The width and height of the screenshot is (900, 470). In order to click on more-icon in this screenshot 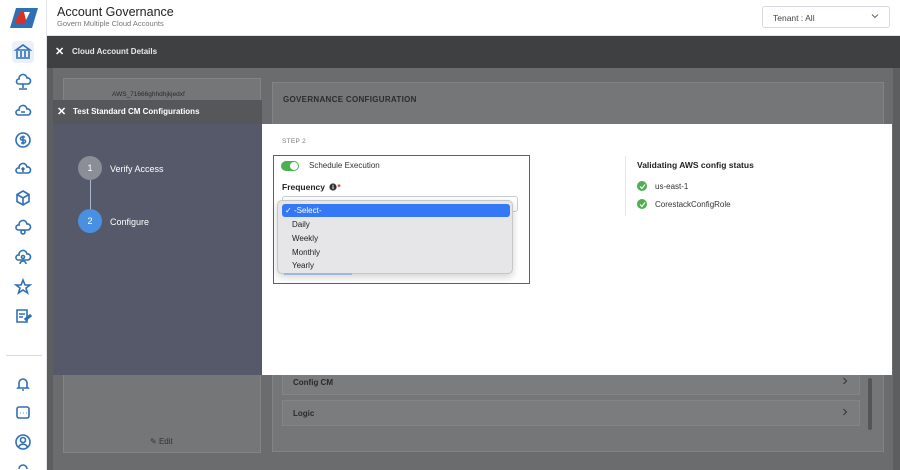, I will do `click(23, 464)`.